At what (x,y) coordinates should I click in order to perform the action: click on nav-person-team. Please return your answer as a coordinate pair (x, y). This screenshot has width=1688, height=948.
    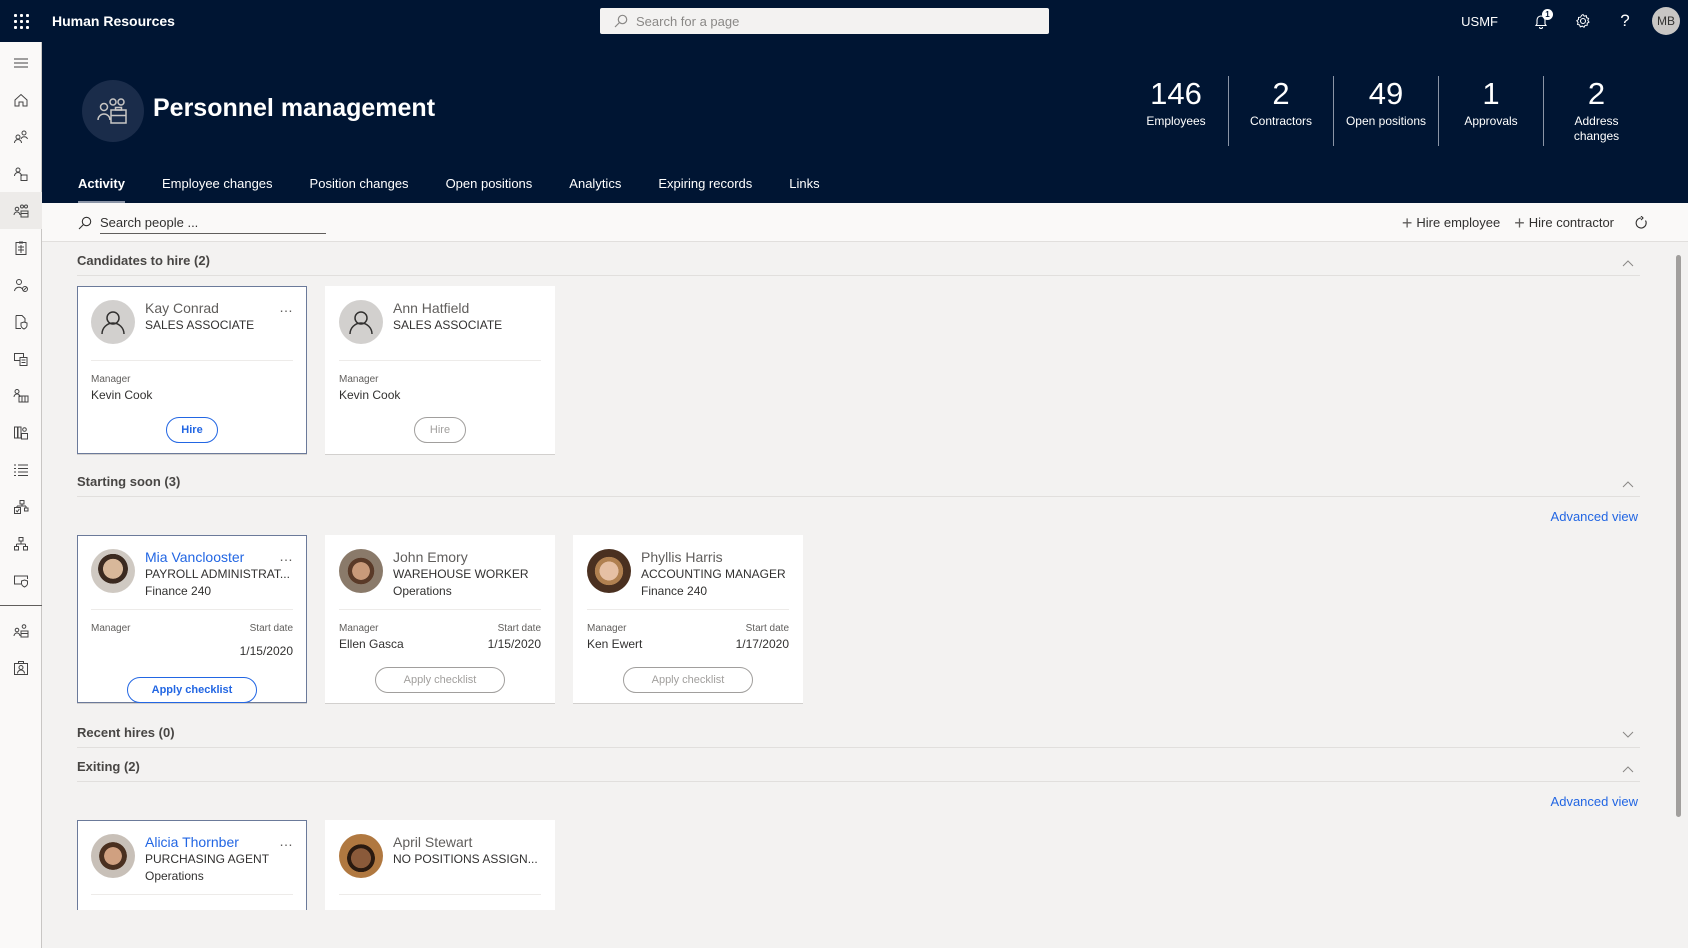
    Looking at the image, I should click on (21, 395).